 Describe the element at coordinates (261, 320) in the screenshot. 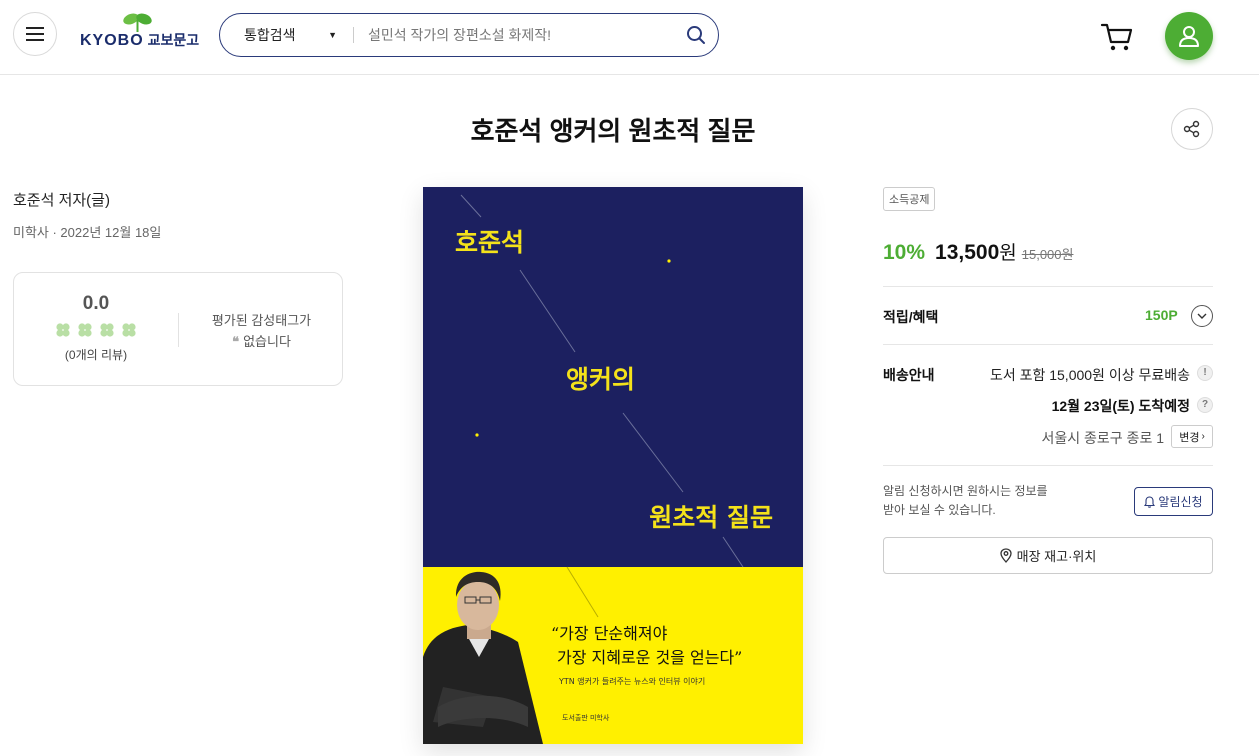

I see `emotion-line1: 평가된 감성태그가` at that location.